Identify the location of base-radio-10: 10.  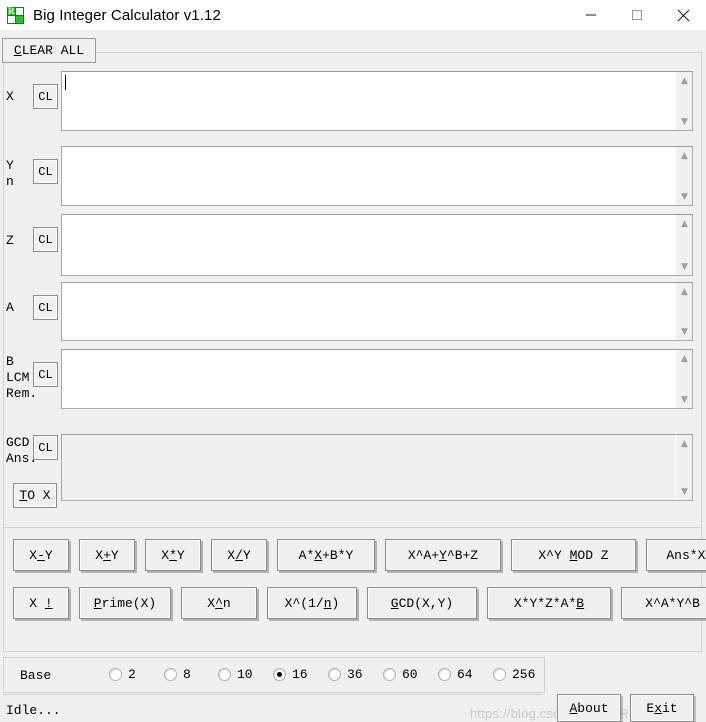
(235, 674).